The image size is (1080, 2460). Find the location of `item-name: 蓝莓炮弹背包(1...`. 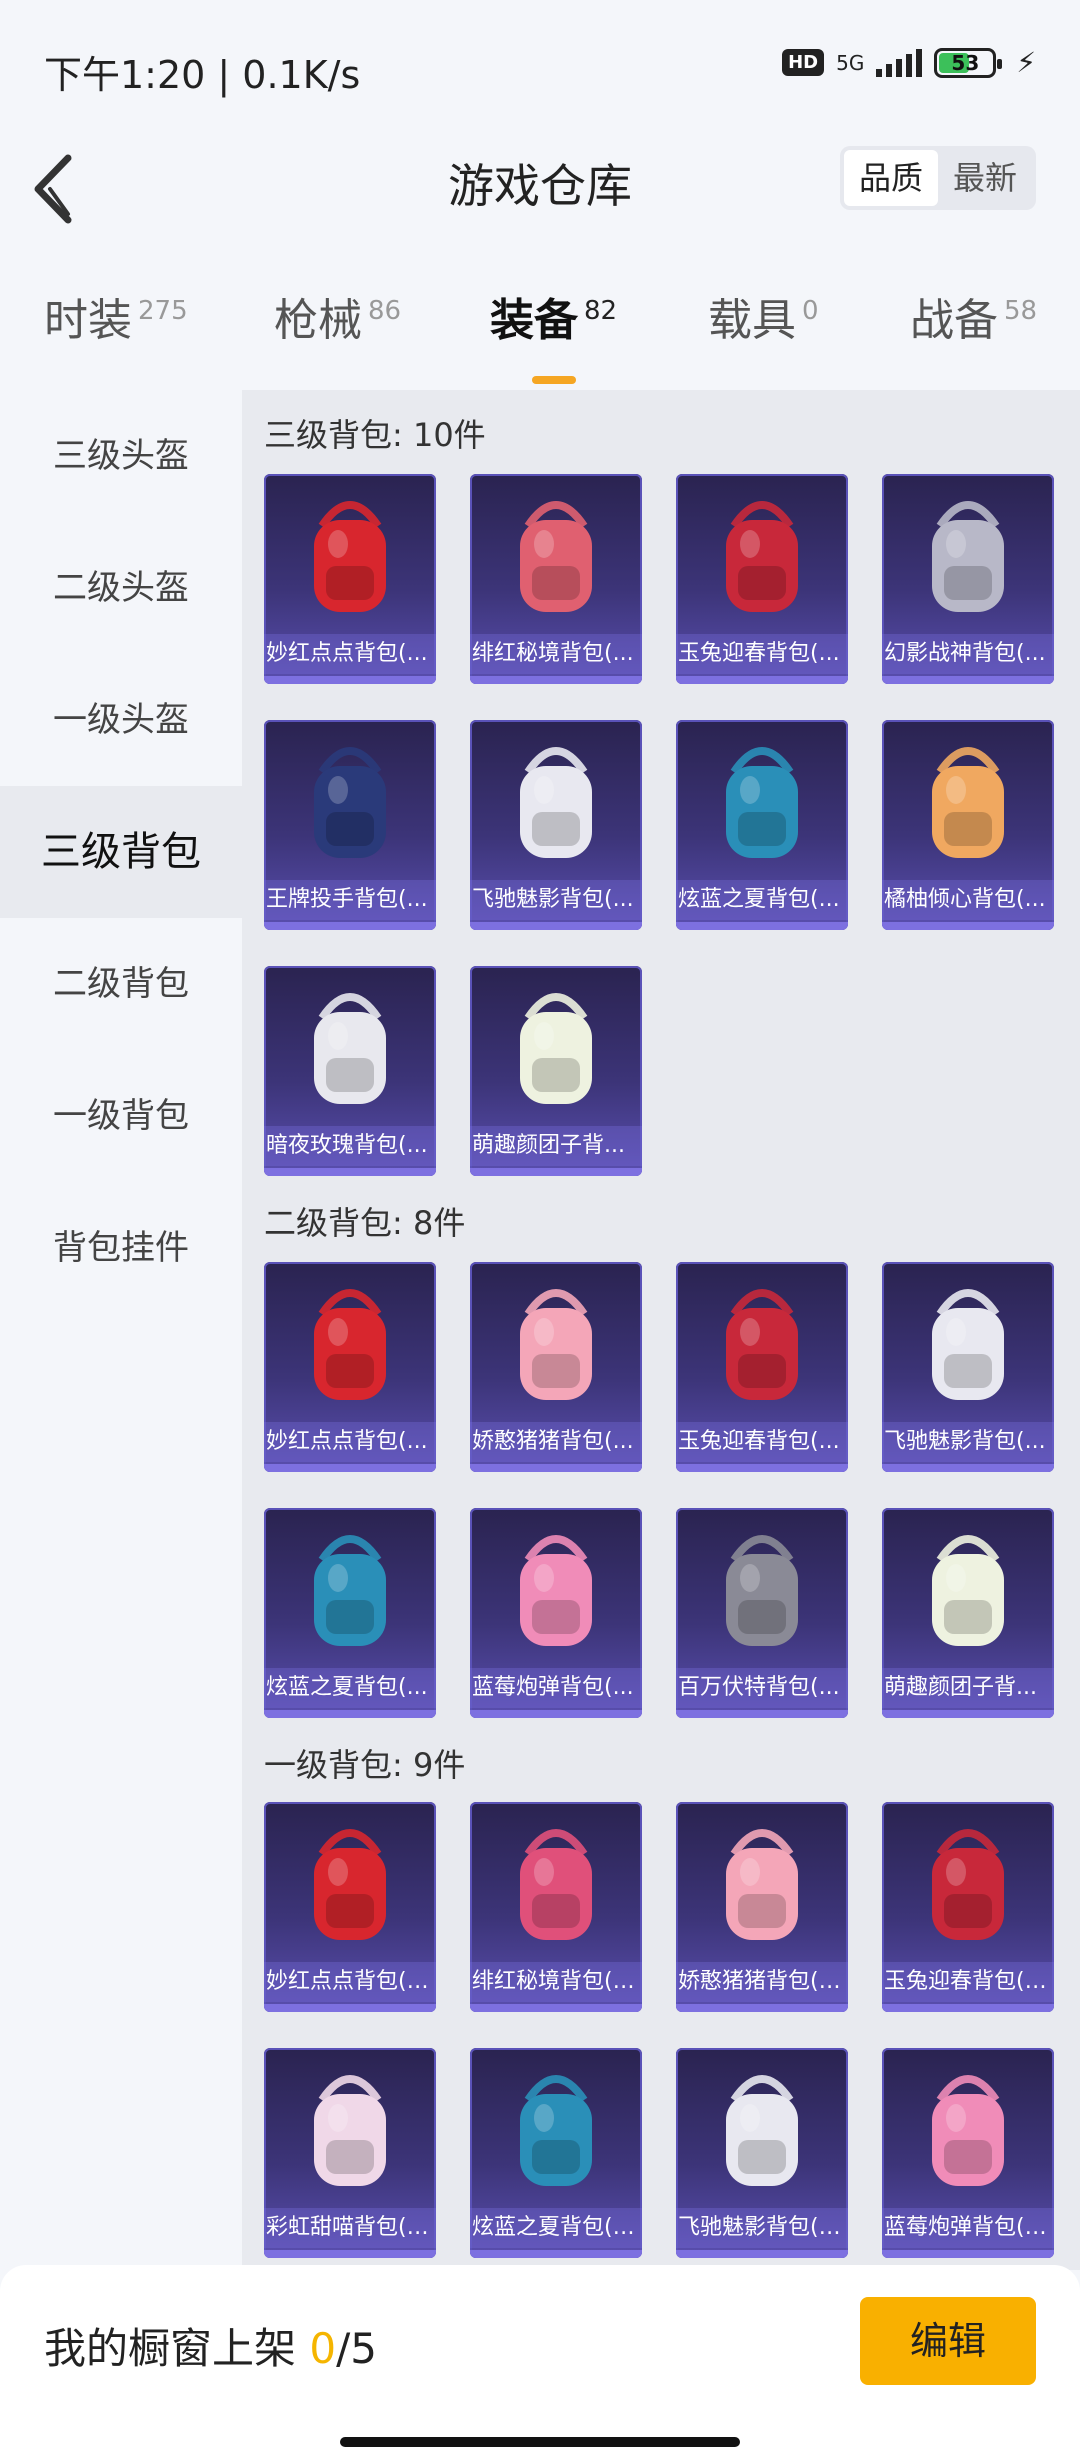

item-name: 蓝莓炮弹背包(1... is located at coordinates (968, 2228).